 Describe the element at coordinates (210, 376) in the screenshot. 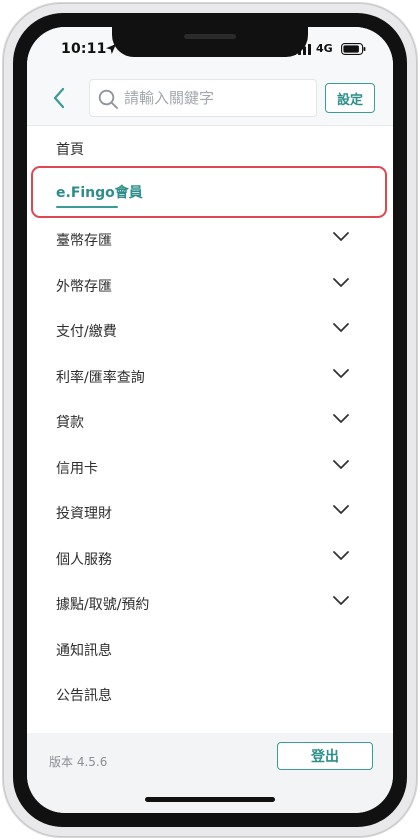

I see `menu-item-rates: 利率/匯率查詢` at that location.